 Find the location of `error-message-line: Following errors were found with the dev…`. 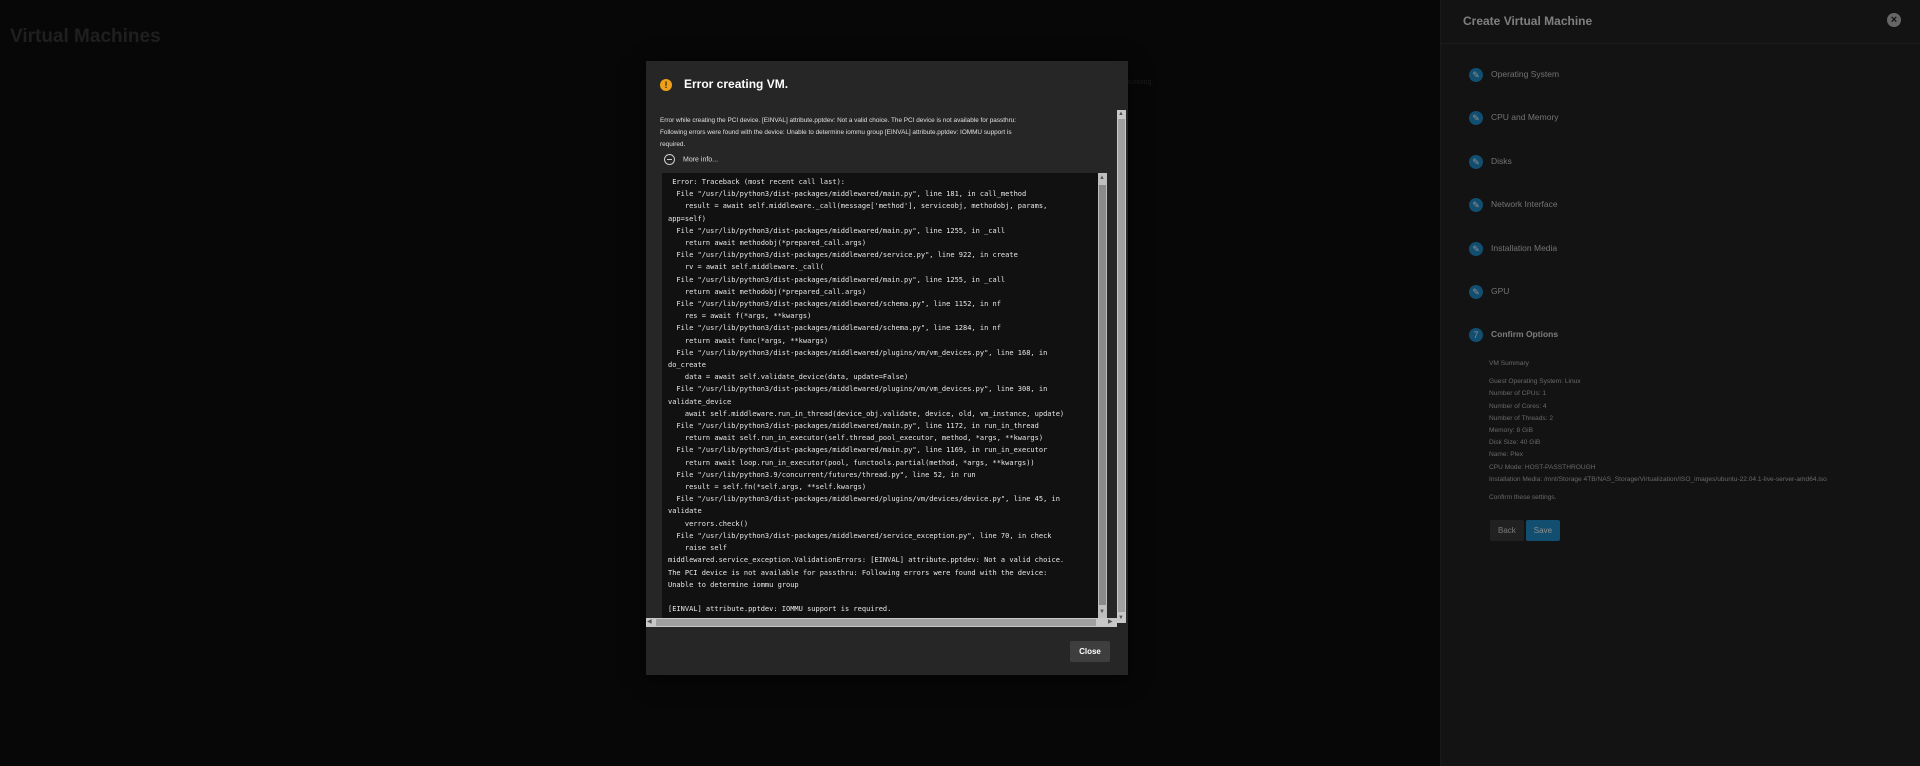

error-message-line: Following errors were found with the dev… is located at coordinates (836, 132).